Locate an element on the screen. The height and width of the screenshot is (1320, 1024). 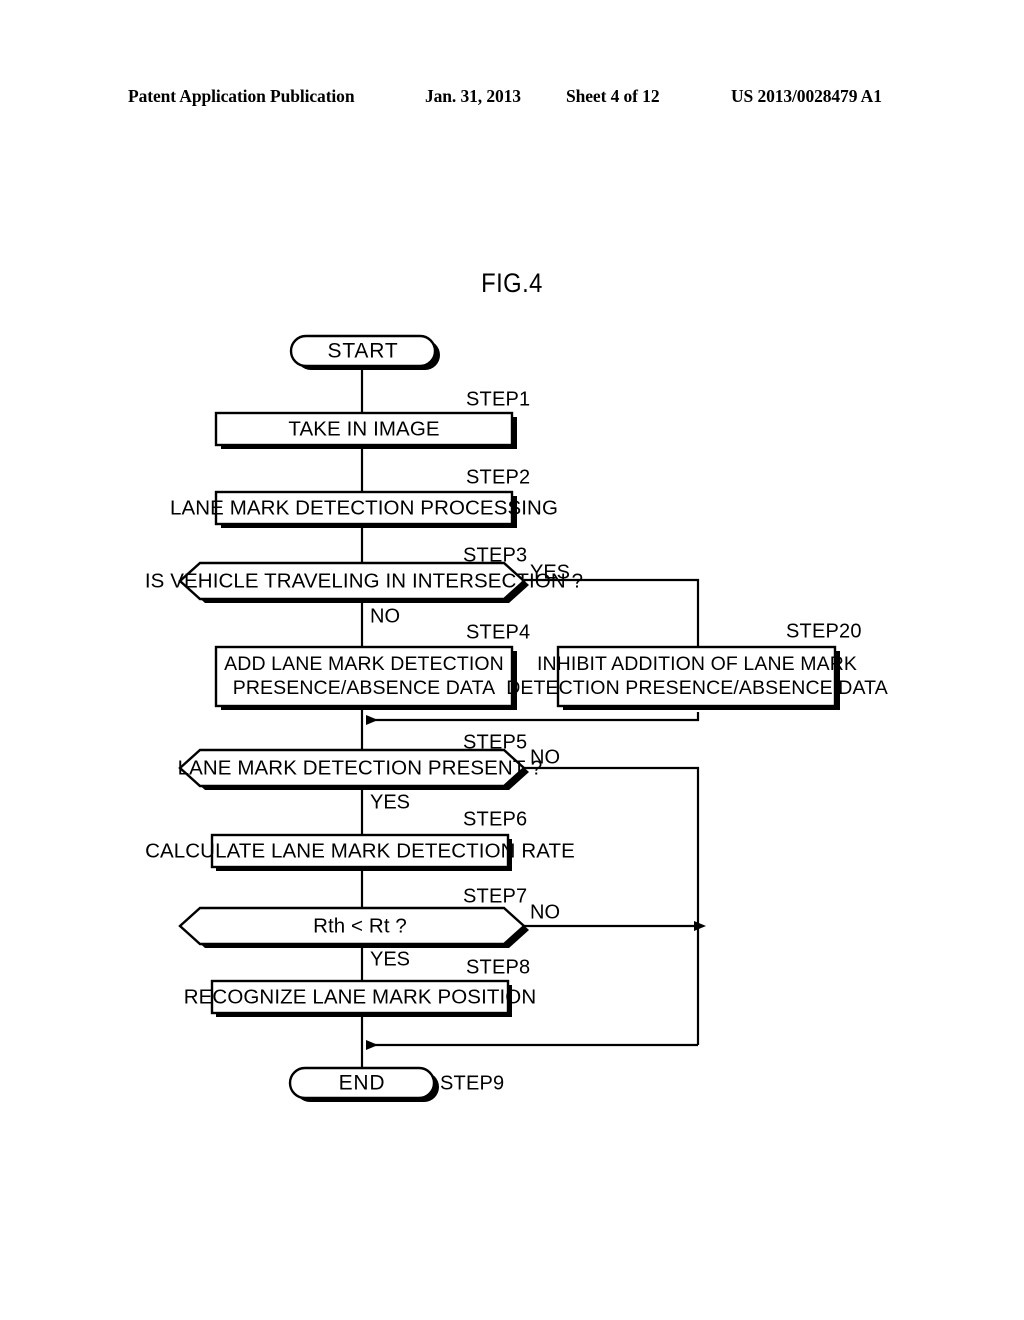
node-step6: CALCULATE LANE MARK DETECTION RATE is located at coordinates (360, 852).